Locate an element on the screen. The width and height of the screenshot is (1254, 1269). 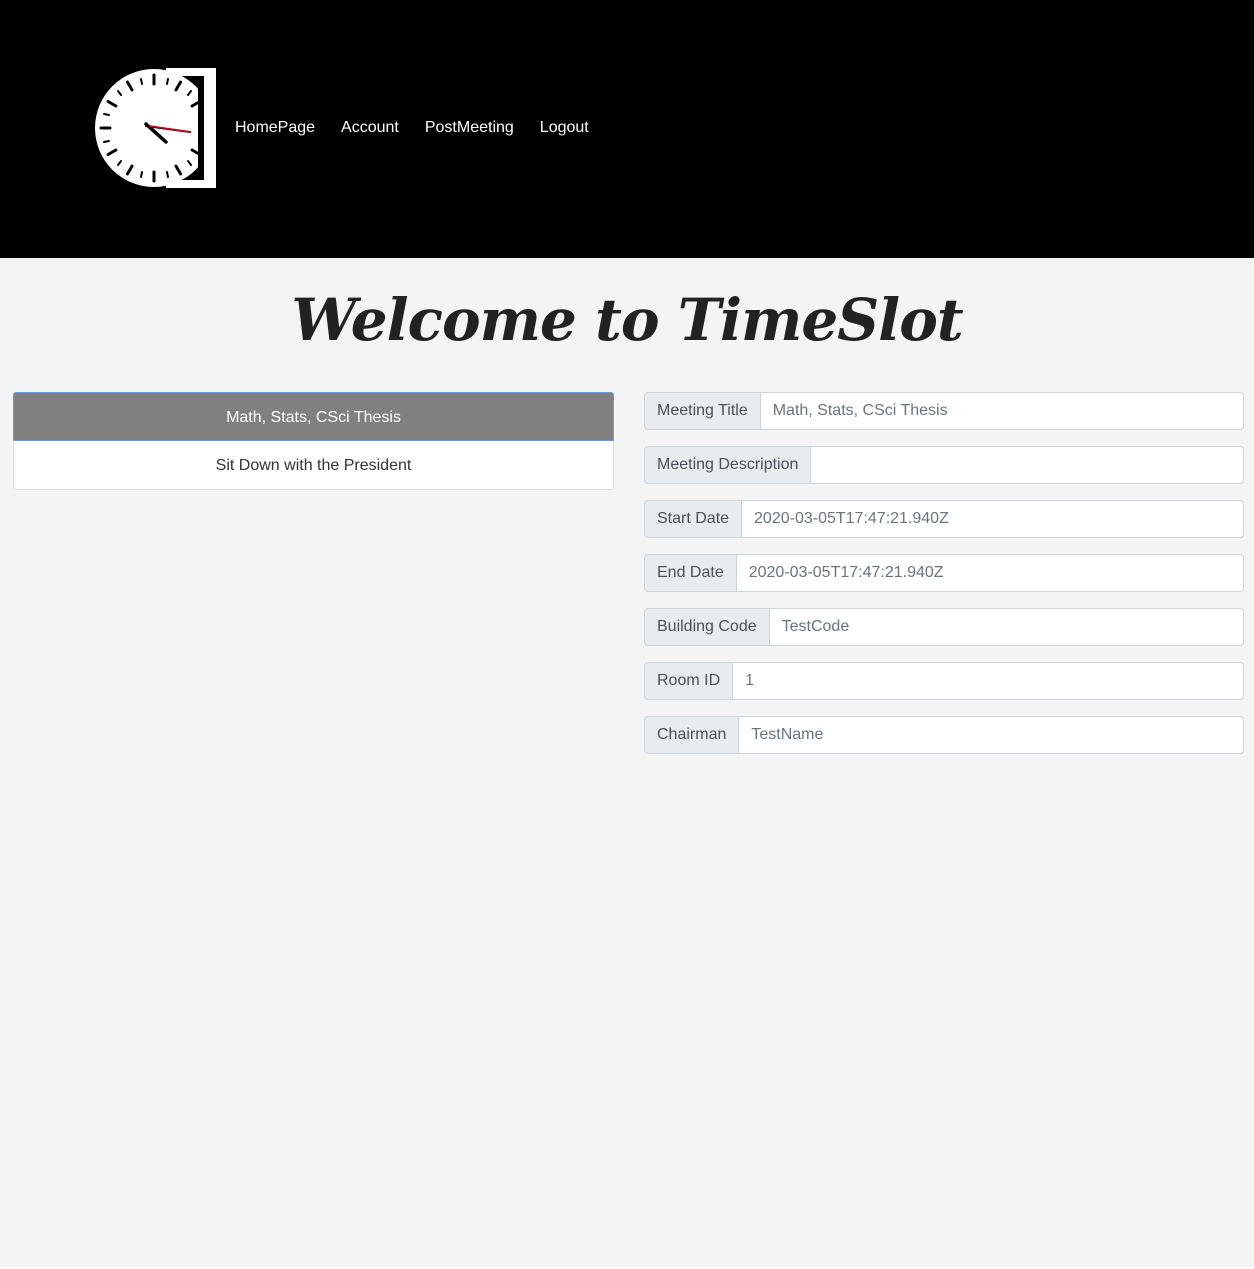
chairman-input is located at coordinates (991, 735).